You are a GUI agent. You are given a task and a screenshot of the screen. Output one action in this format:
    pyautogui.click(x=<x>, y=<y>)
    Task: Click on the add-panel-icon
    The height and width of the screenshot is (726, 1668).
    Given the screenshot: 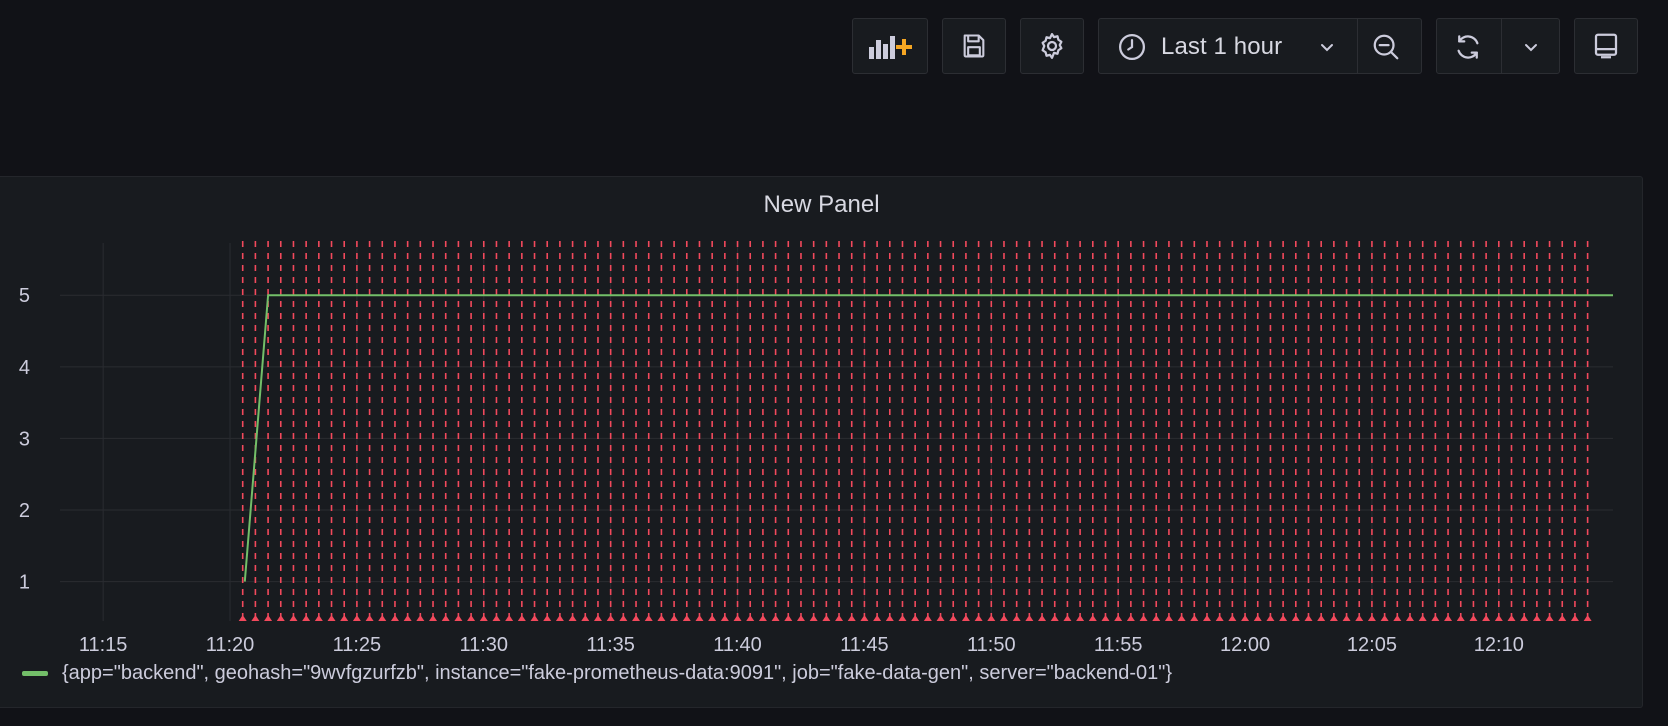 What is the action you would take?
    pyautogui.click(x=890, y=46)
    